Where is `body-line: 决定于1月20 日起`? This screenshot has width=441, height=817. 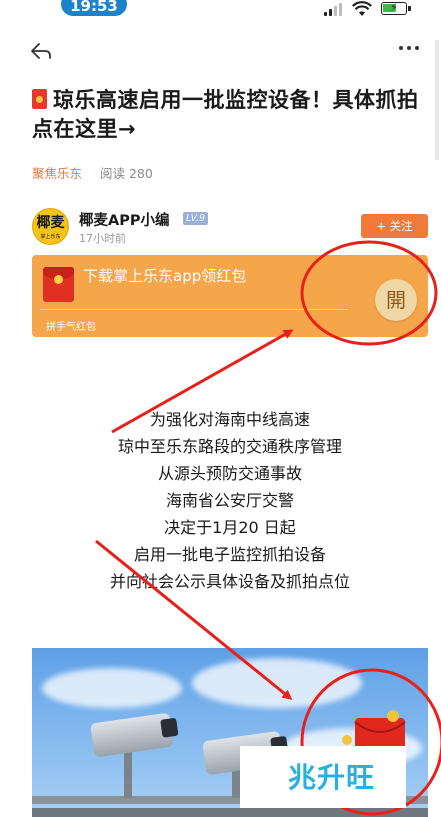 body-line: 决定于1月20 日起 is located at coordinates (230, 527).